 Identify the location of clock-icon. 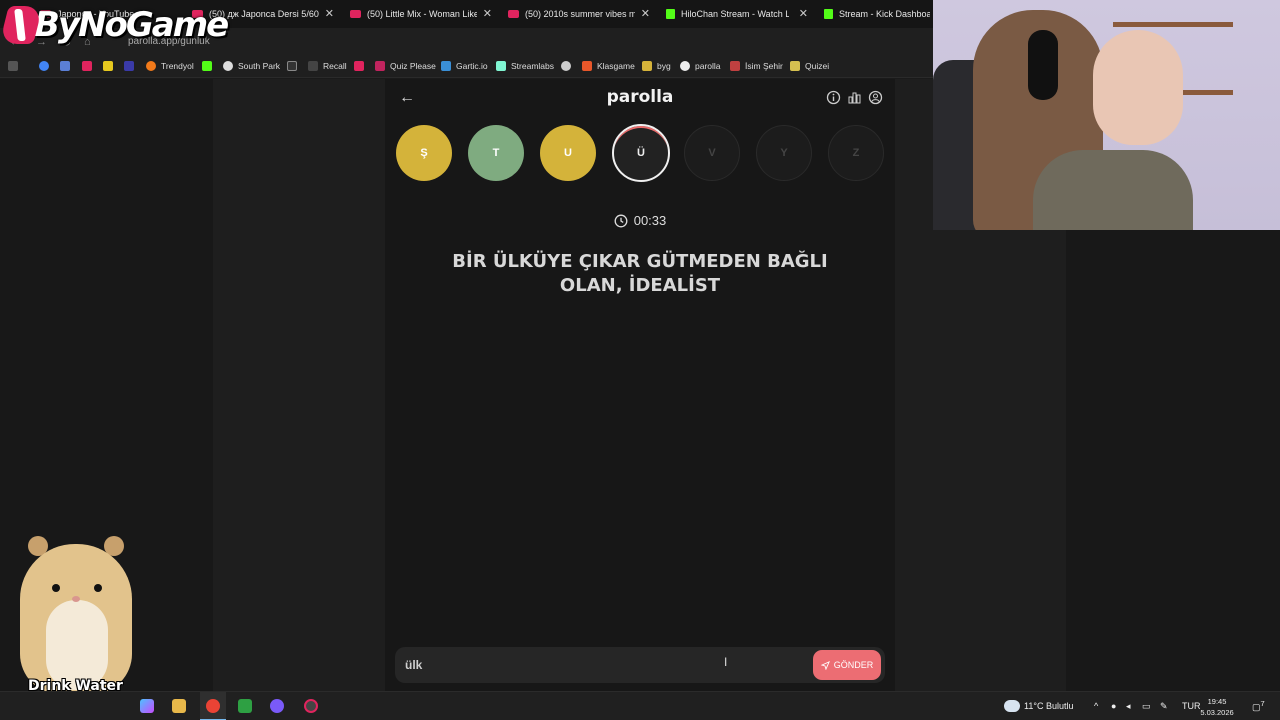
(621, 220).